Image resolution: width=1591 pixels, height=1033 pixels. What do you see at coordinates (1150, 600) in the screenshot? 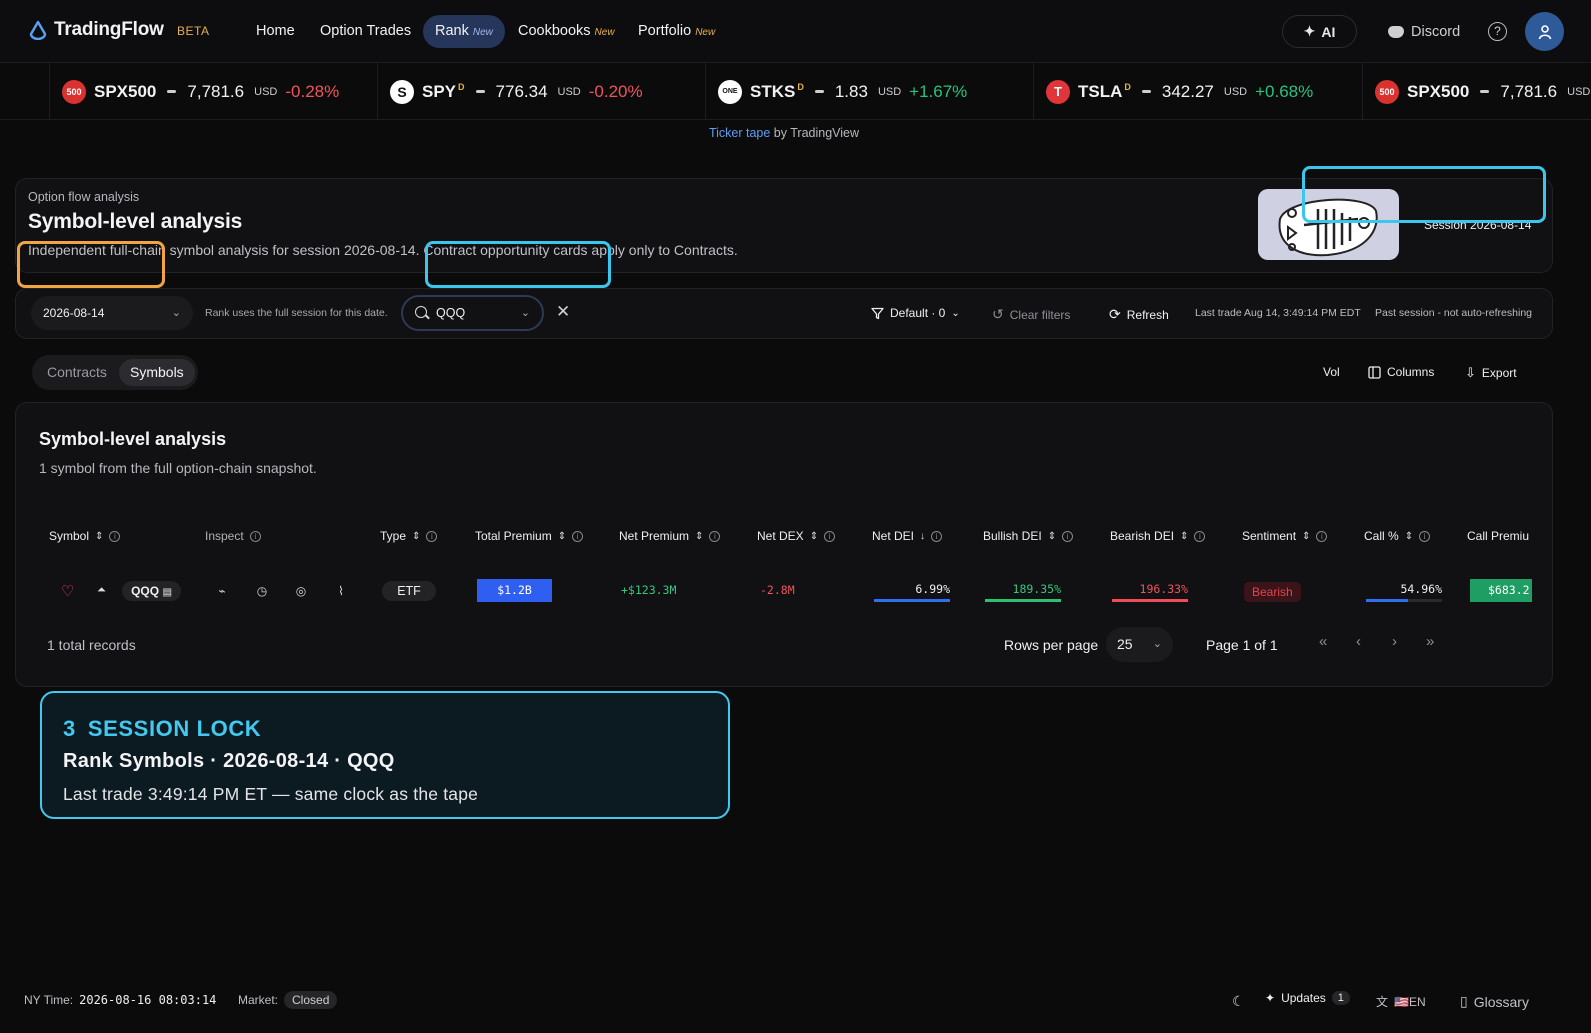
I see `bearish-dei-bar` at bounding box center [1150, 600].